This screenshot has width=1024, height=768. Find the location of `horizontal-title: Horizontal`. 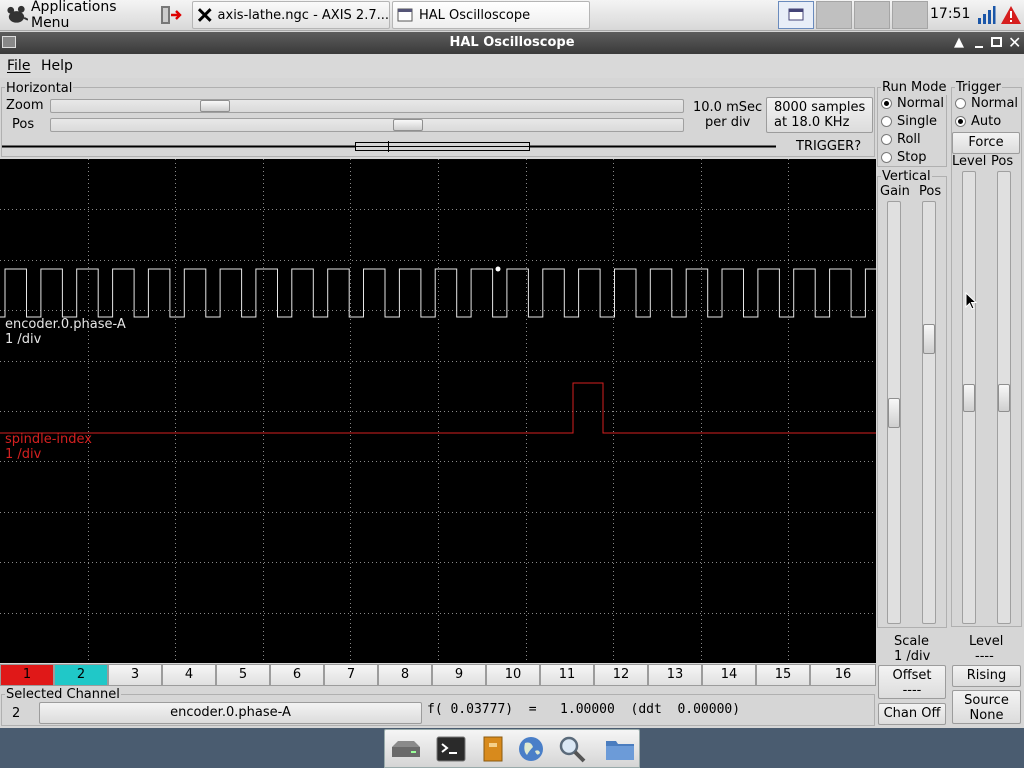

horizontal-title: Horizontal is located at coordinates (39, 88).